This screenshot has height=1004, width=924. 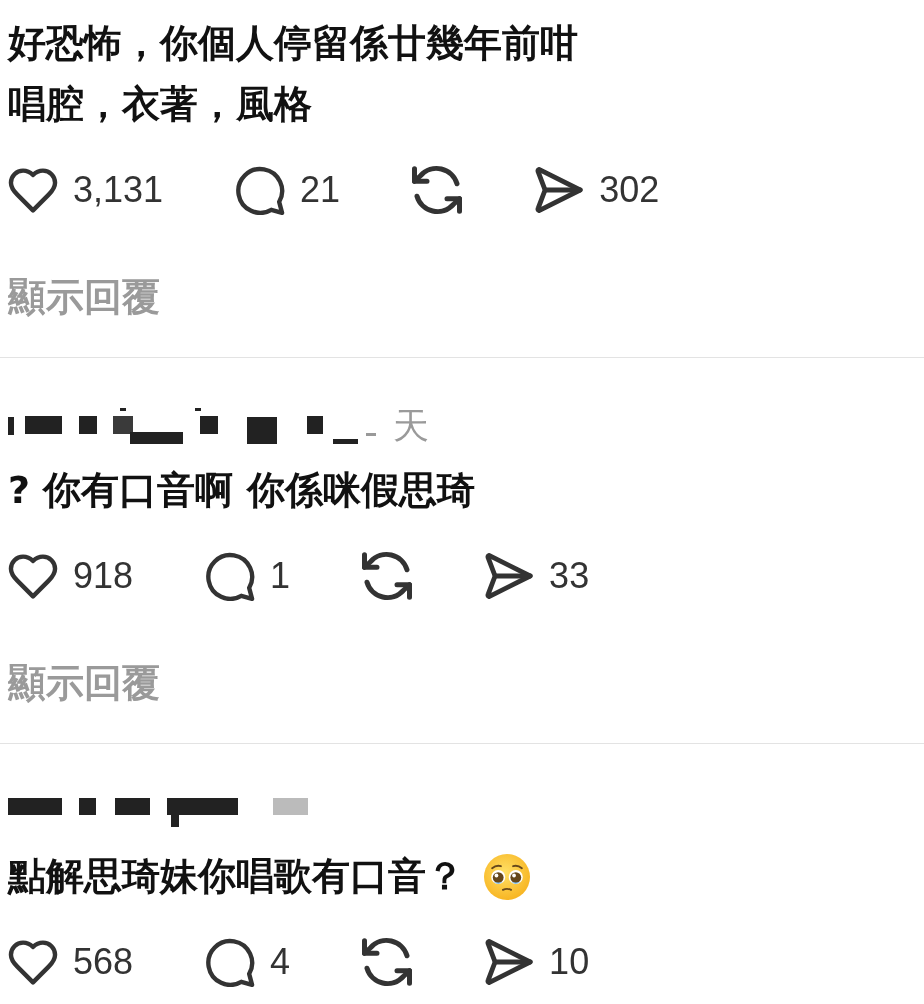 I want to click on comment-text: 點解思琦妹你唱歌有口音？, so click(x=236, y=876).